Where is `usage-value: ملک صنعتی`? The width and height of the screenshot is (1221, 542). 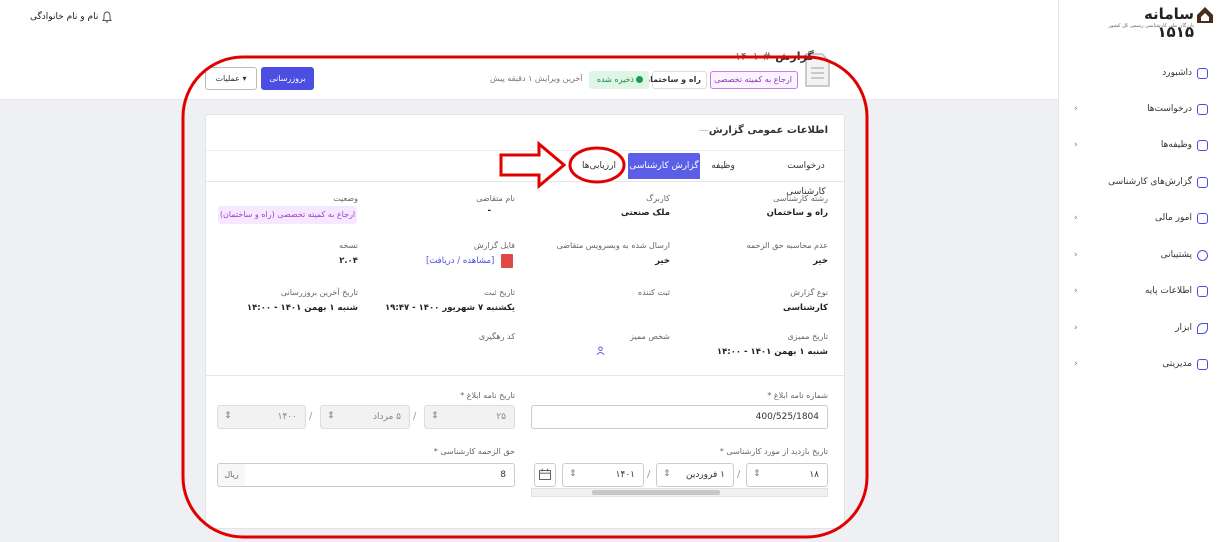 usage-value: ملک صنعتی is located at coordinates (645, 213).